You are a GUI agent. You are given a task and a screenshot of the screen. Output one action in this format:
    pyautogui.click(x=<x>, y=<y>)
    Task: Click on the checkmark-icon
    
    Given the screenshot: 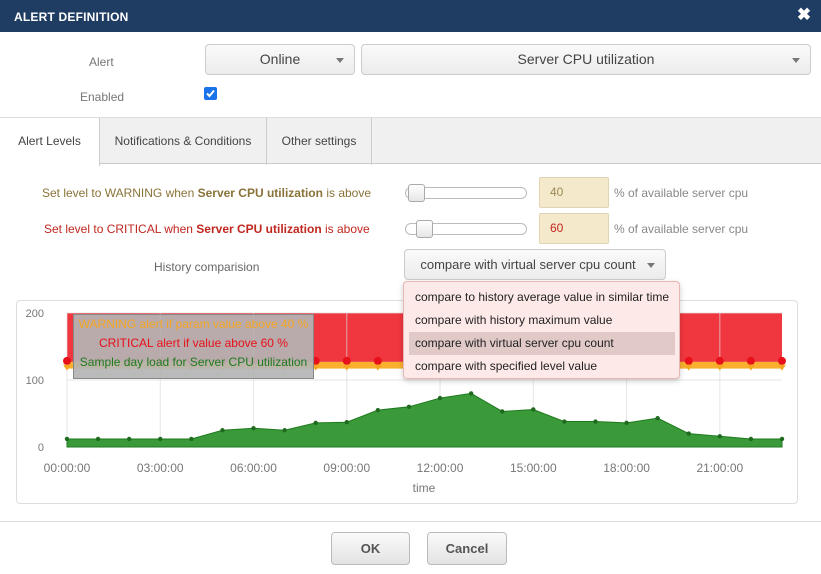 What is the action you would take?
    pyautogui.click(x=210, y=93)
    